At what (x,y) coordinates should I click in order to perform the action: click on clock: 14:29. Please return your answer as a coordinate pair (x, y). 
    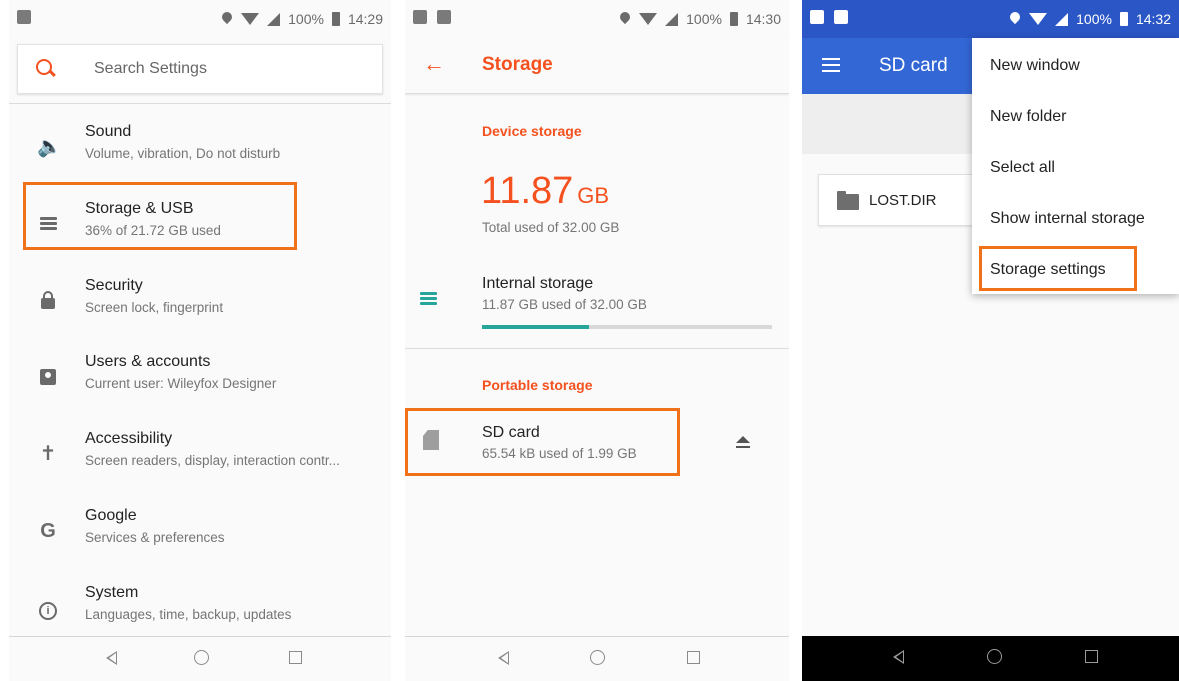
    Looking at the image, I should click on (365, 19).